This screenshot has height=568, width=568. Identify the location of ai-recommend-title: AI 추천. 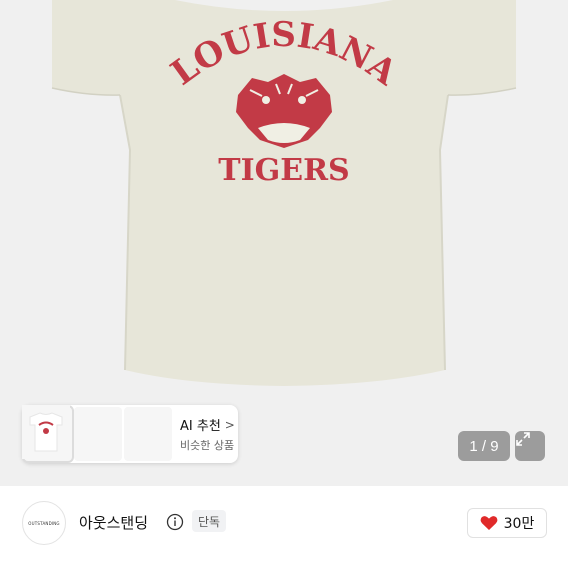
(200, 426).